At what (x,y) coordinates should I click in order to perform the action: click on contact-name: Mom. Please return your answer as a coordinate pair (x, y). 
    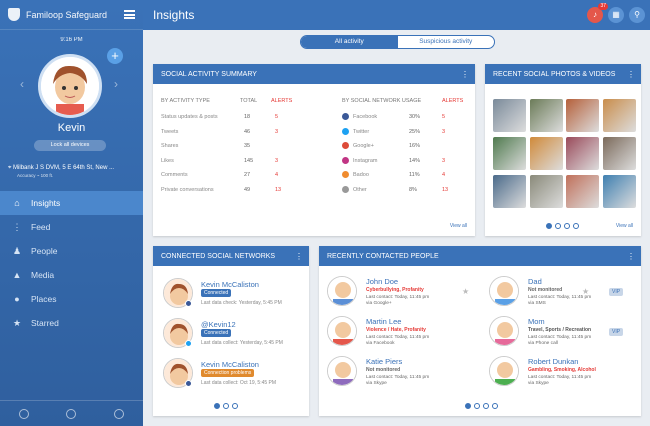
    Looking at the image, I should click on (536, 321).